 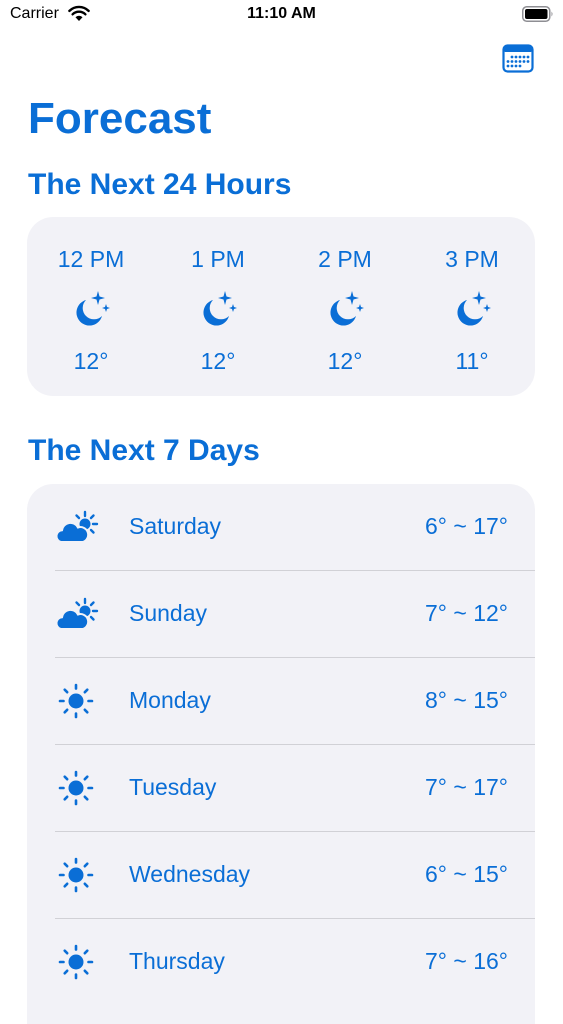 I want to click on battery-icon, so click(x=537, y=14).